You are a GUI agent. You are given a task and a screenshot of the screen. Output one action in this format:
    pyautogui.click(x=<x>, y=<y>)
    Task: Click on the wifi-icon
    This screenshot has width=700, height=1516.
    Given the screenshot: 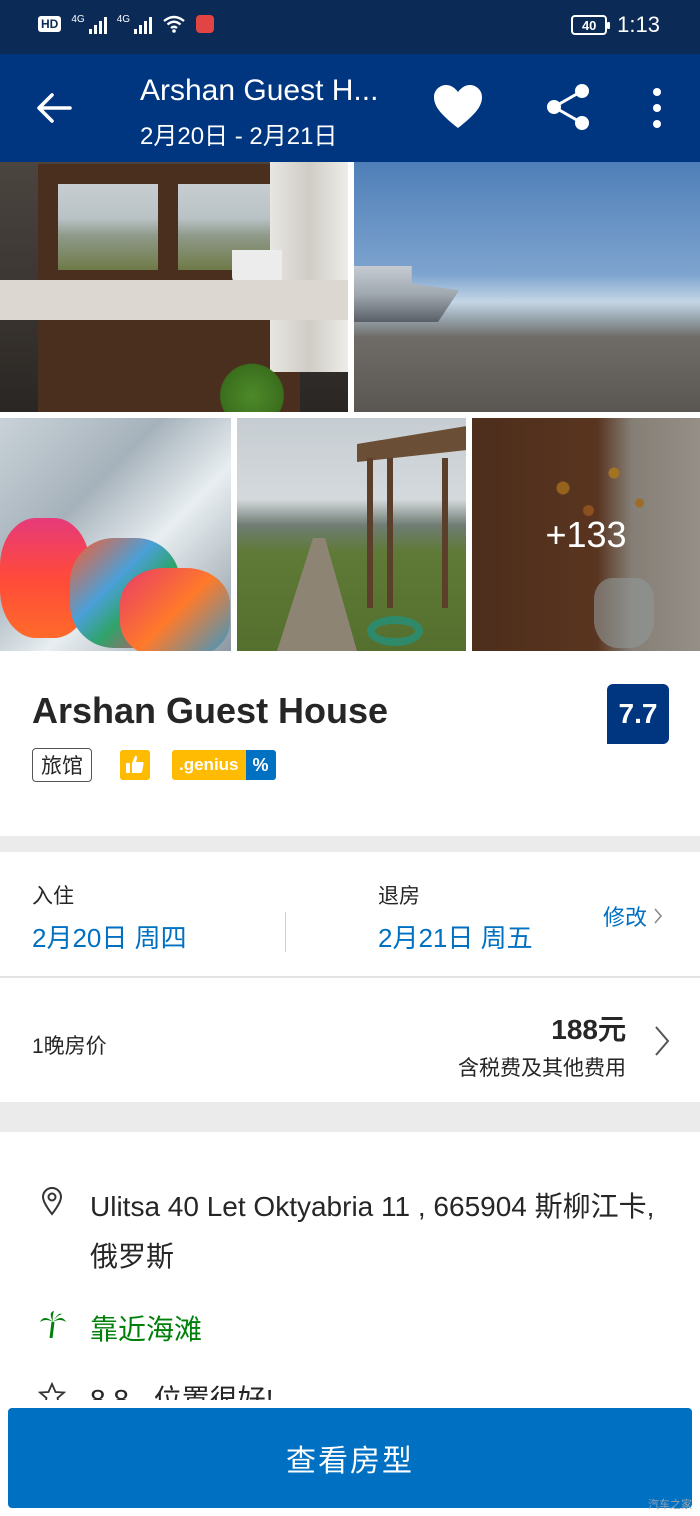 What is the action you would take?
    pyautogui.click(x=174, y=24)
    